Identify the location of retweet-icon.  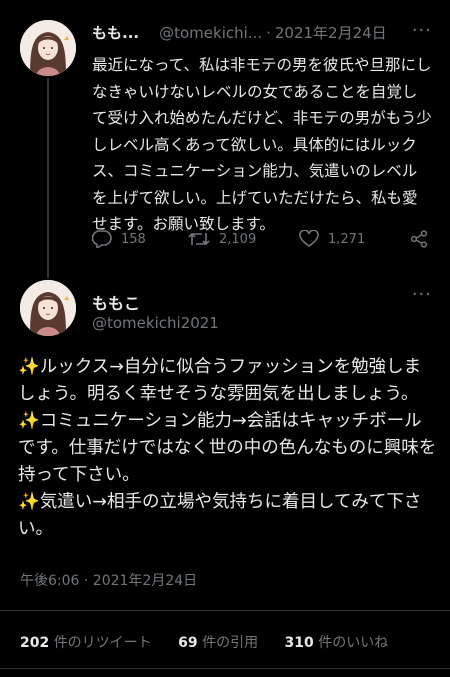
(199, 239).